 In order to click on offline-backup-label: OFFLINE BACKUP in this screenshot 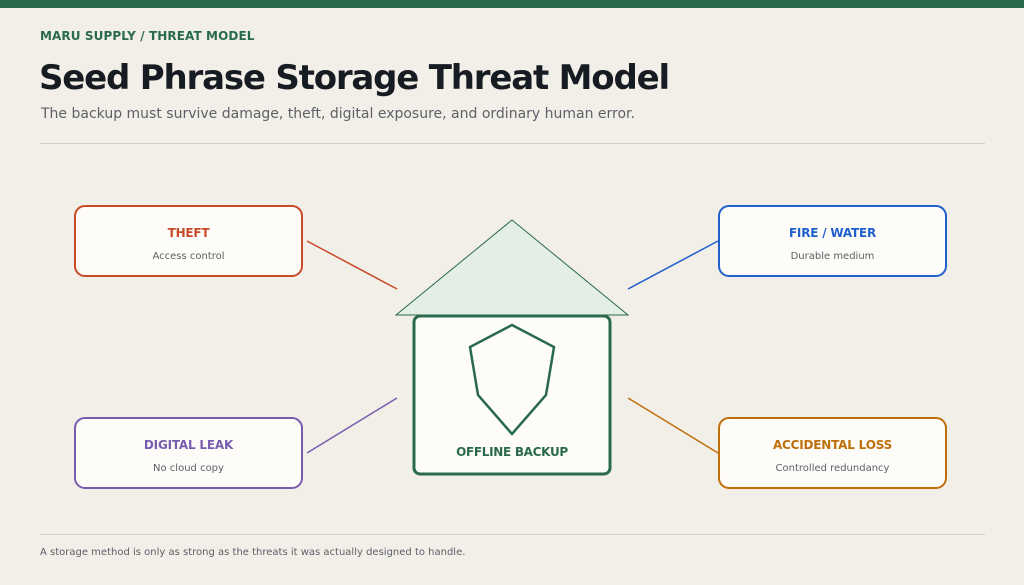, I will do `click(512, 452)`.